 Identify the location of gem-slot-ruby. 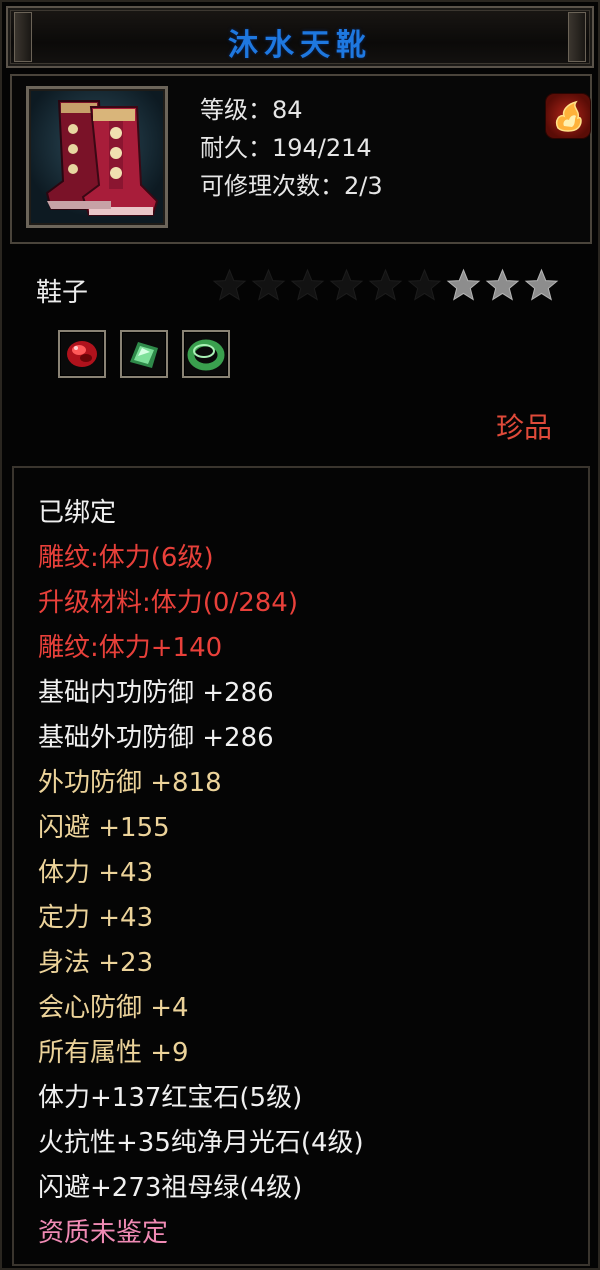
(82, 354).